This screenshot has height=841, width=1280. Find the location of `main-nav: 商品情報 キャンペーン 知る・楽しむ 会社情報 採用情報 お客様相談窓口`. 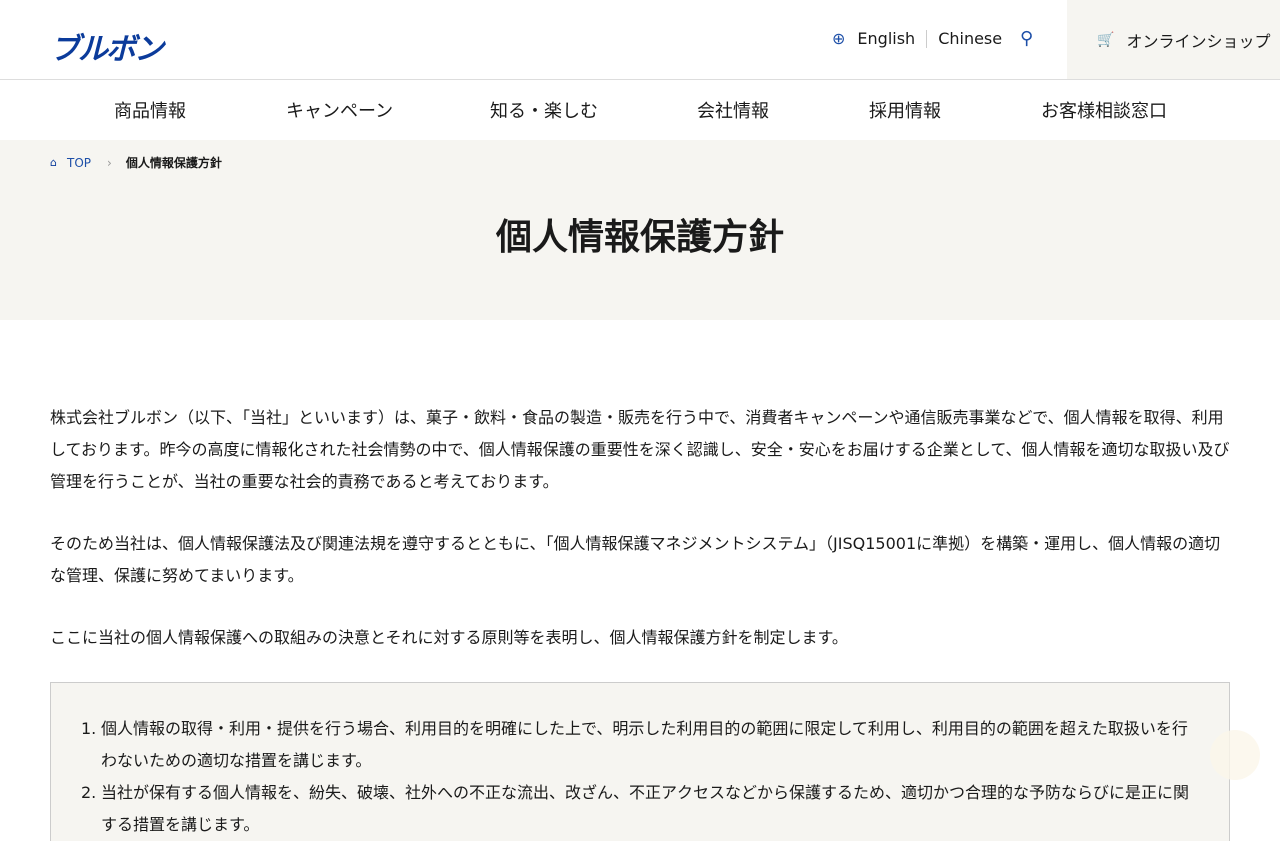

main-nav: 商品情報 キャンペーン 知る・楽しむ 会社情報 採用情報 お客様相談窓口 is located at coordinates (640, 110).